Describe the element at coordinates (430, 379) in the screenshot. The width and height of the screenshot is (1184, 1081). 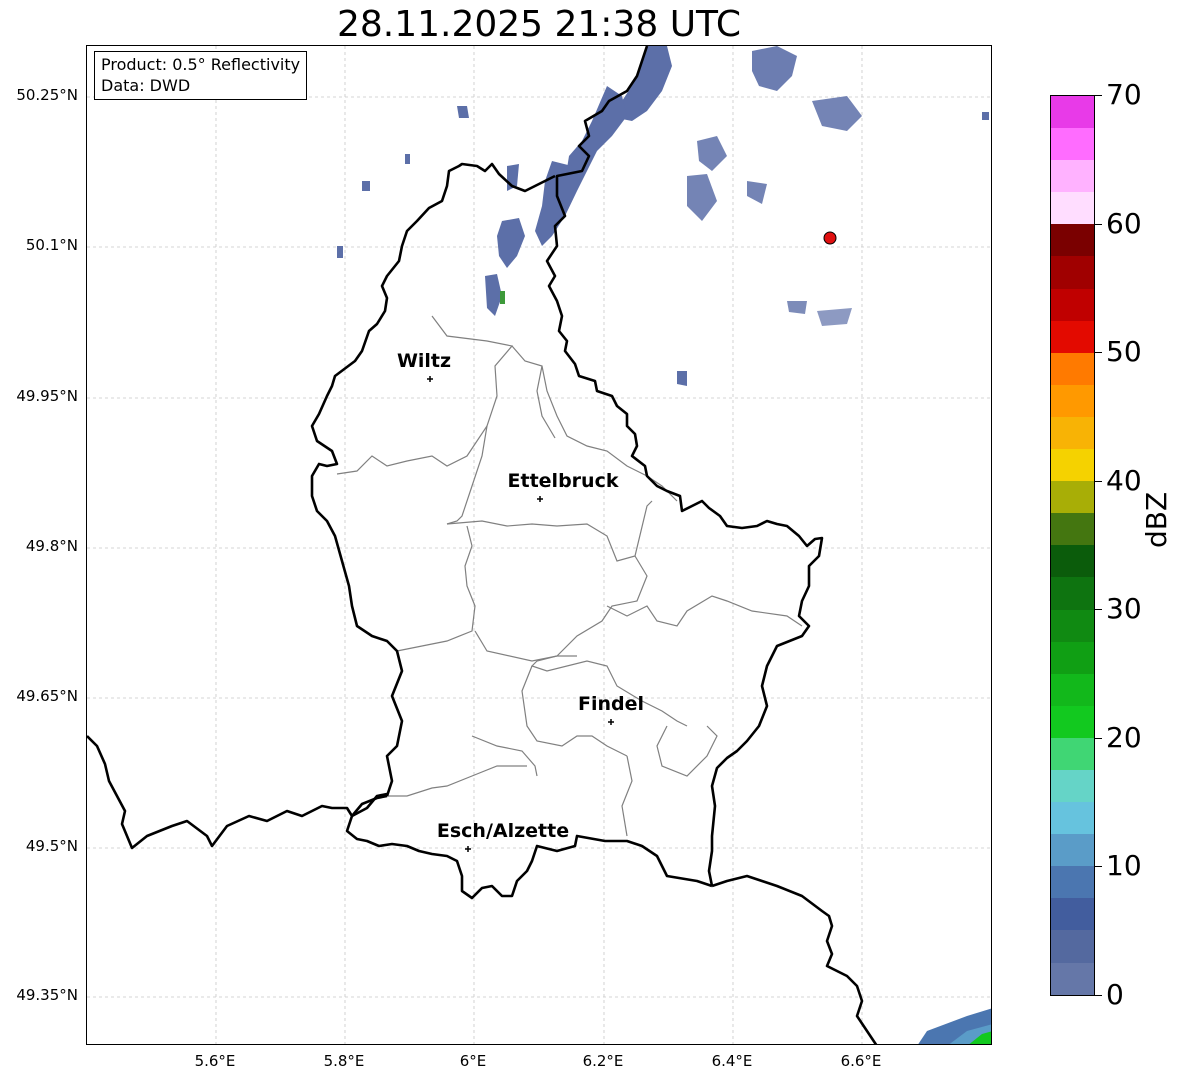
I see `city-marker-wiltz` at that location.